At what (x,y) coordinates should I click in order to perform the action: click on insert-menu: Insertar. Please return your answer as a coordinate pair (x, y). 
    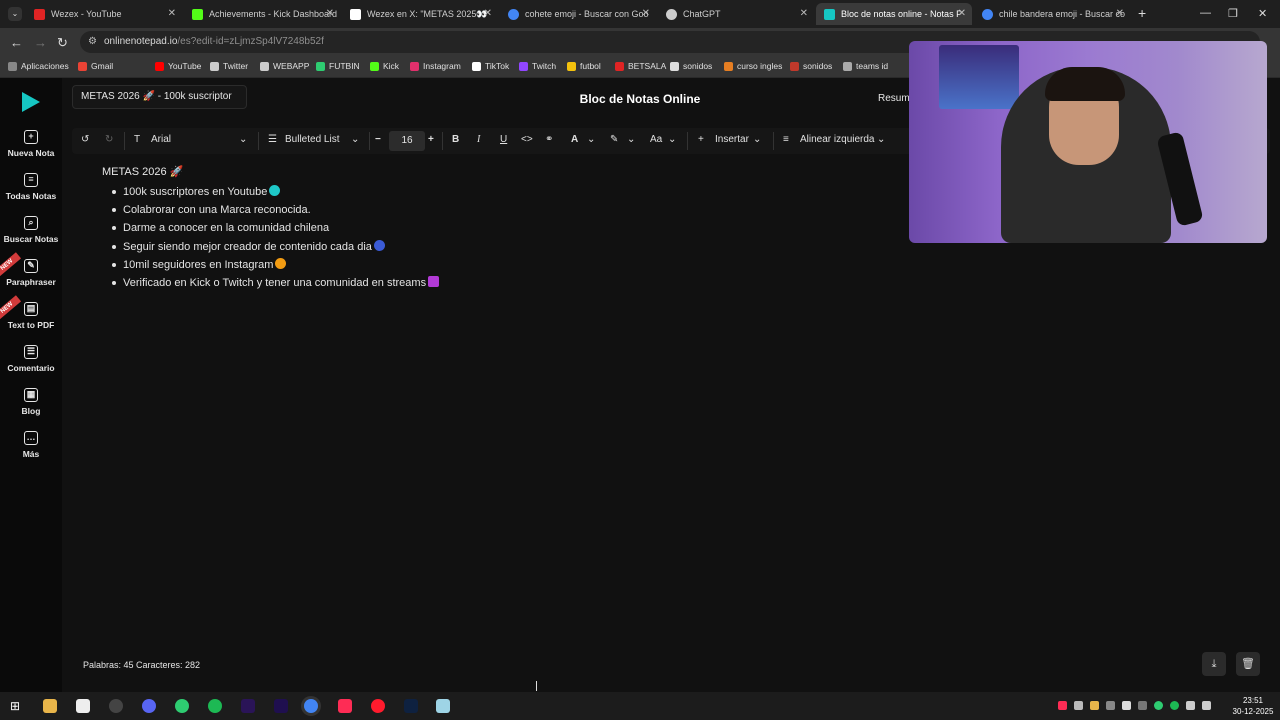
    Looking at the image, I should click on (732, 139).